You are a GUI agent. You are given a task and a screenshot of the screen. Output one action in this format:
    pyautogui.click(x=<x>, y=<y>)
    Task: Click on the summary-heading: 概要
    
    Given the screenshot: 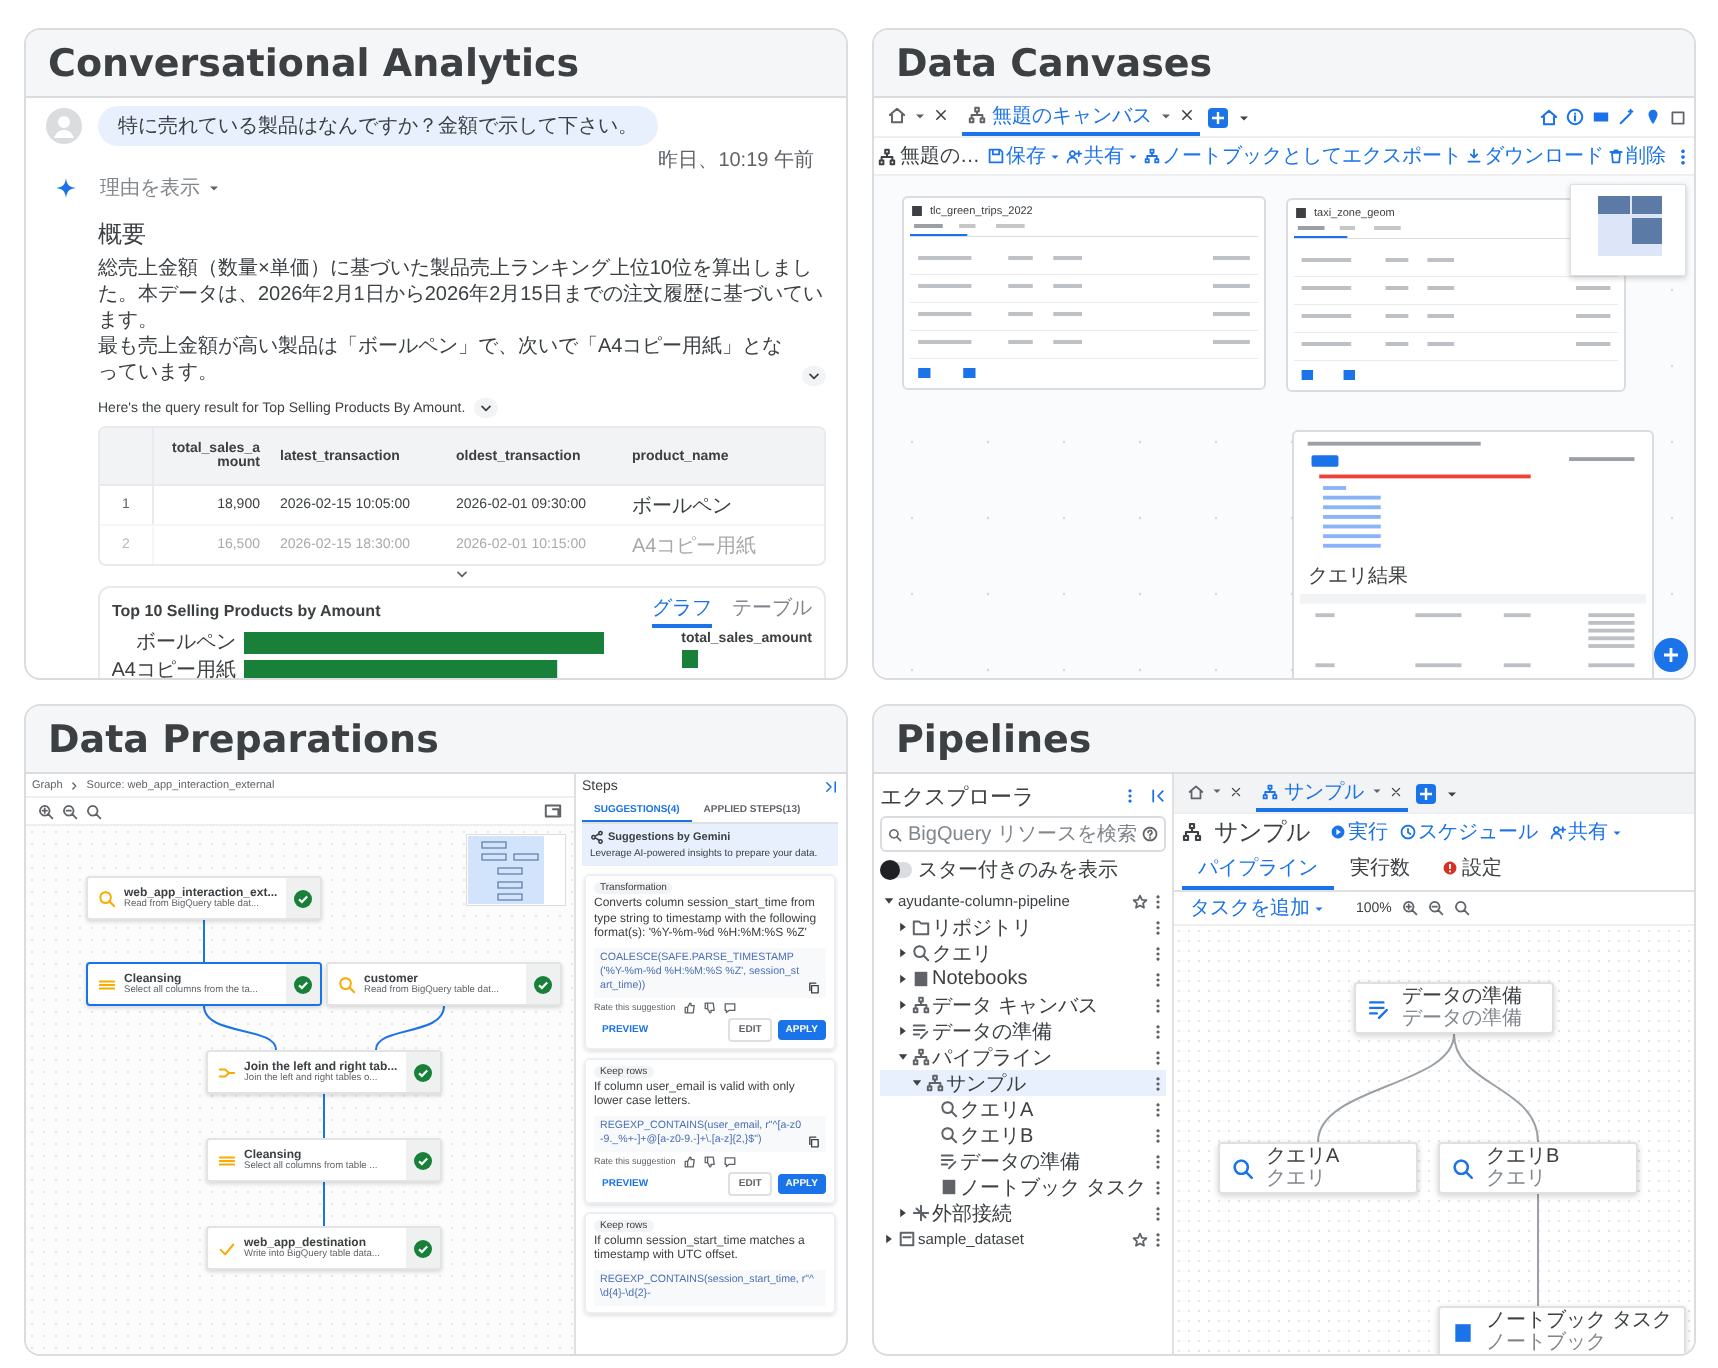 What is the action you would take?
    pyautogui.click(x=123, y=235)
    